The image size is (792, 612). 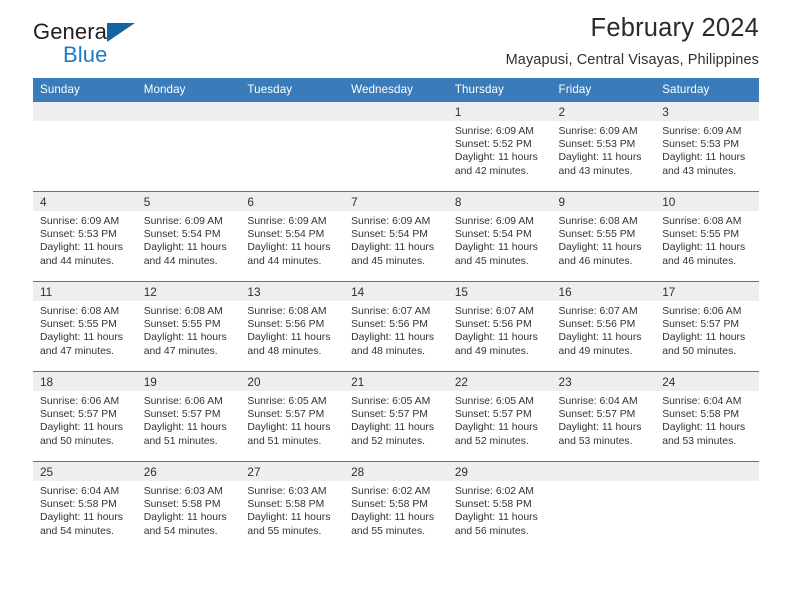 What do you see at coordinates (286, 415) in the screenshot?
I see `sunset-text: Sunset: 5:57 PM` at bounding box center [286, 415].